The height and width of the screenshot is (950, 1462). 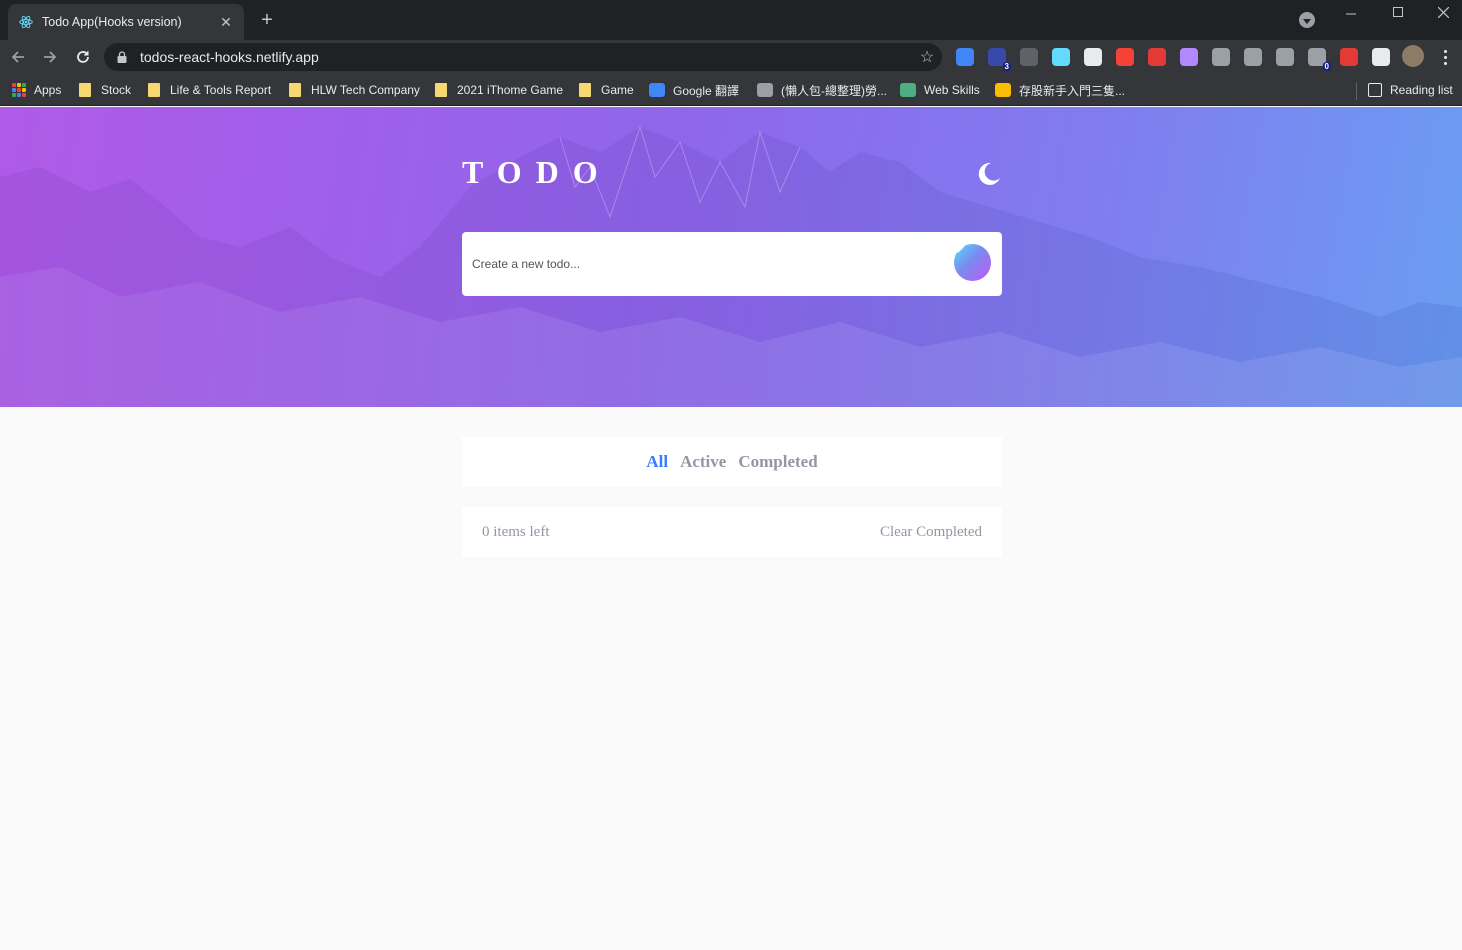 I want to click on drive-icon, so click(x=1003, y=90).